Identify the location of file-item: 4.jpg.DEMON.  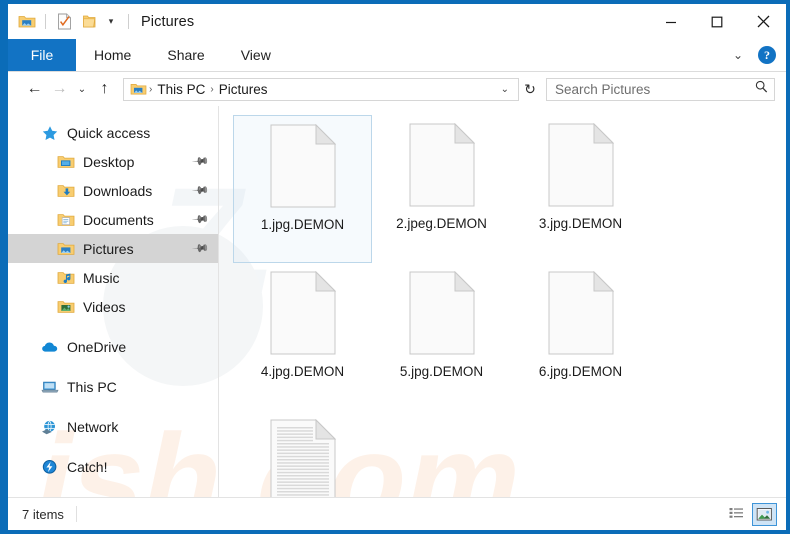
(302, 337).